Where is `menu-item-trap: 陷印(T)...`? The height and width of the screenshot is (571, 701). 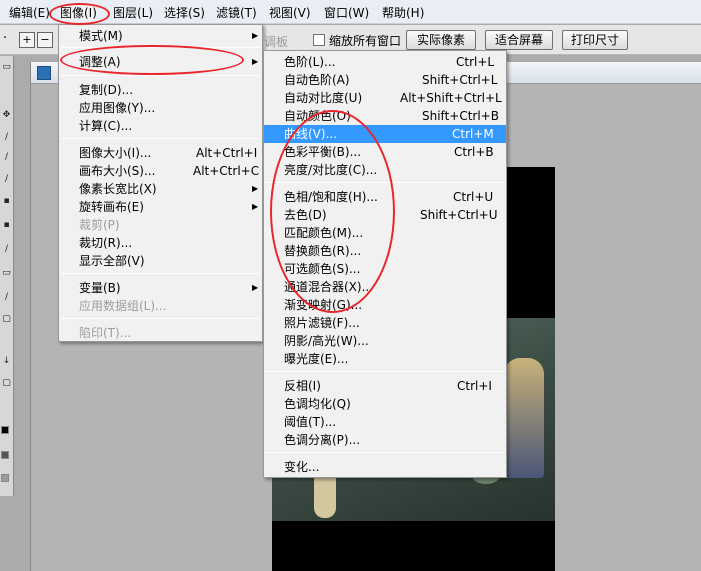
menu-item-trap: 陷印(T)... is located at coordinates (105, 333).